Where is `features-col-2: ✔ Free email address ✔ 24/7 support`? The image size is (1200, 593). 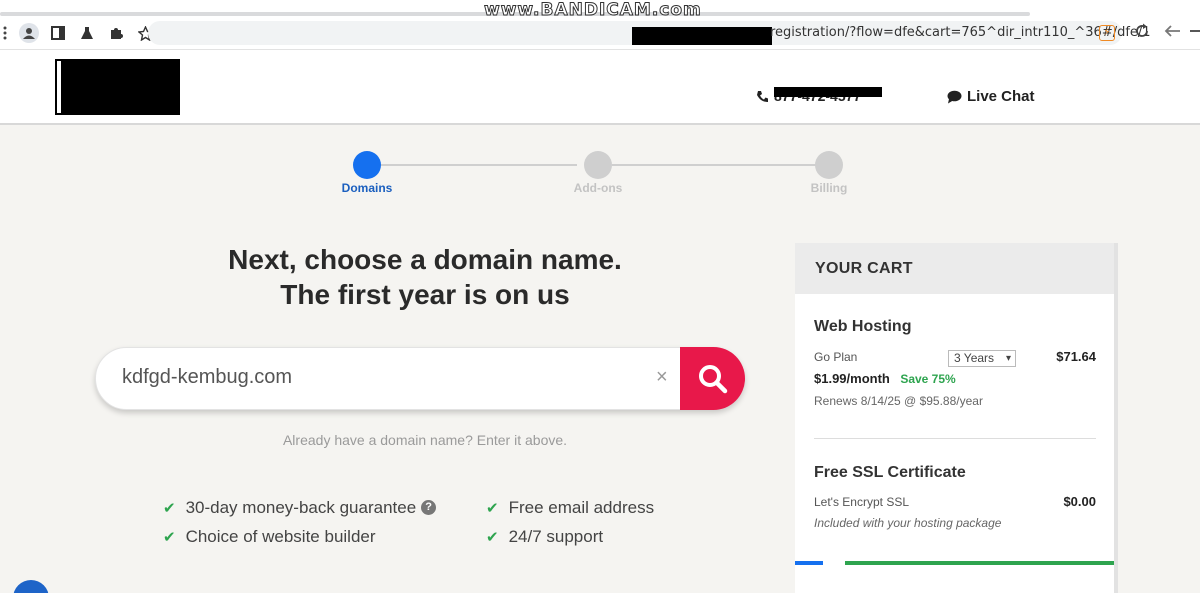 features-col-2: ✔ Free email address ✔ 24/7 support is located at coordinates (570, 522).